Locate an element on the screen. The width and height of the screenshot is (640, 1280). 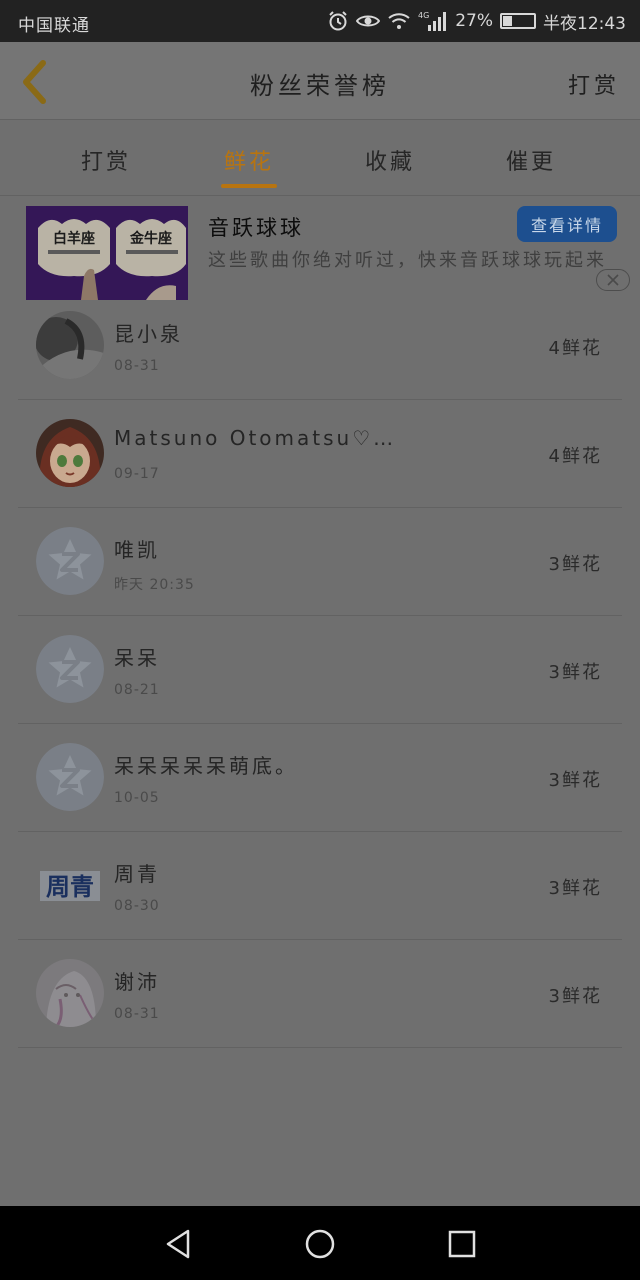
carrier-name: 中国联通 is located at coordinates (54, 26).